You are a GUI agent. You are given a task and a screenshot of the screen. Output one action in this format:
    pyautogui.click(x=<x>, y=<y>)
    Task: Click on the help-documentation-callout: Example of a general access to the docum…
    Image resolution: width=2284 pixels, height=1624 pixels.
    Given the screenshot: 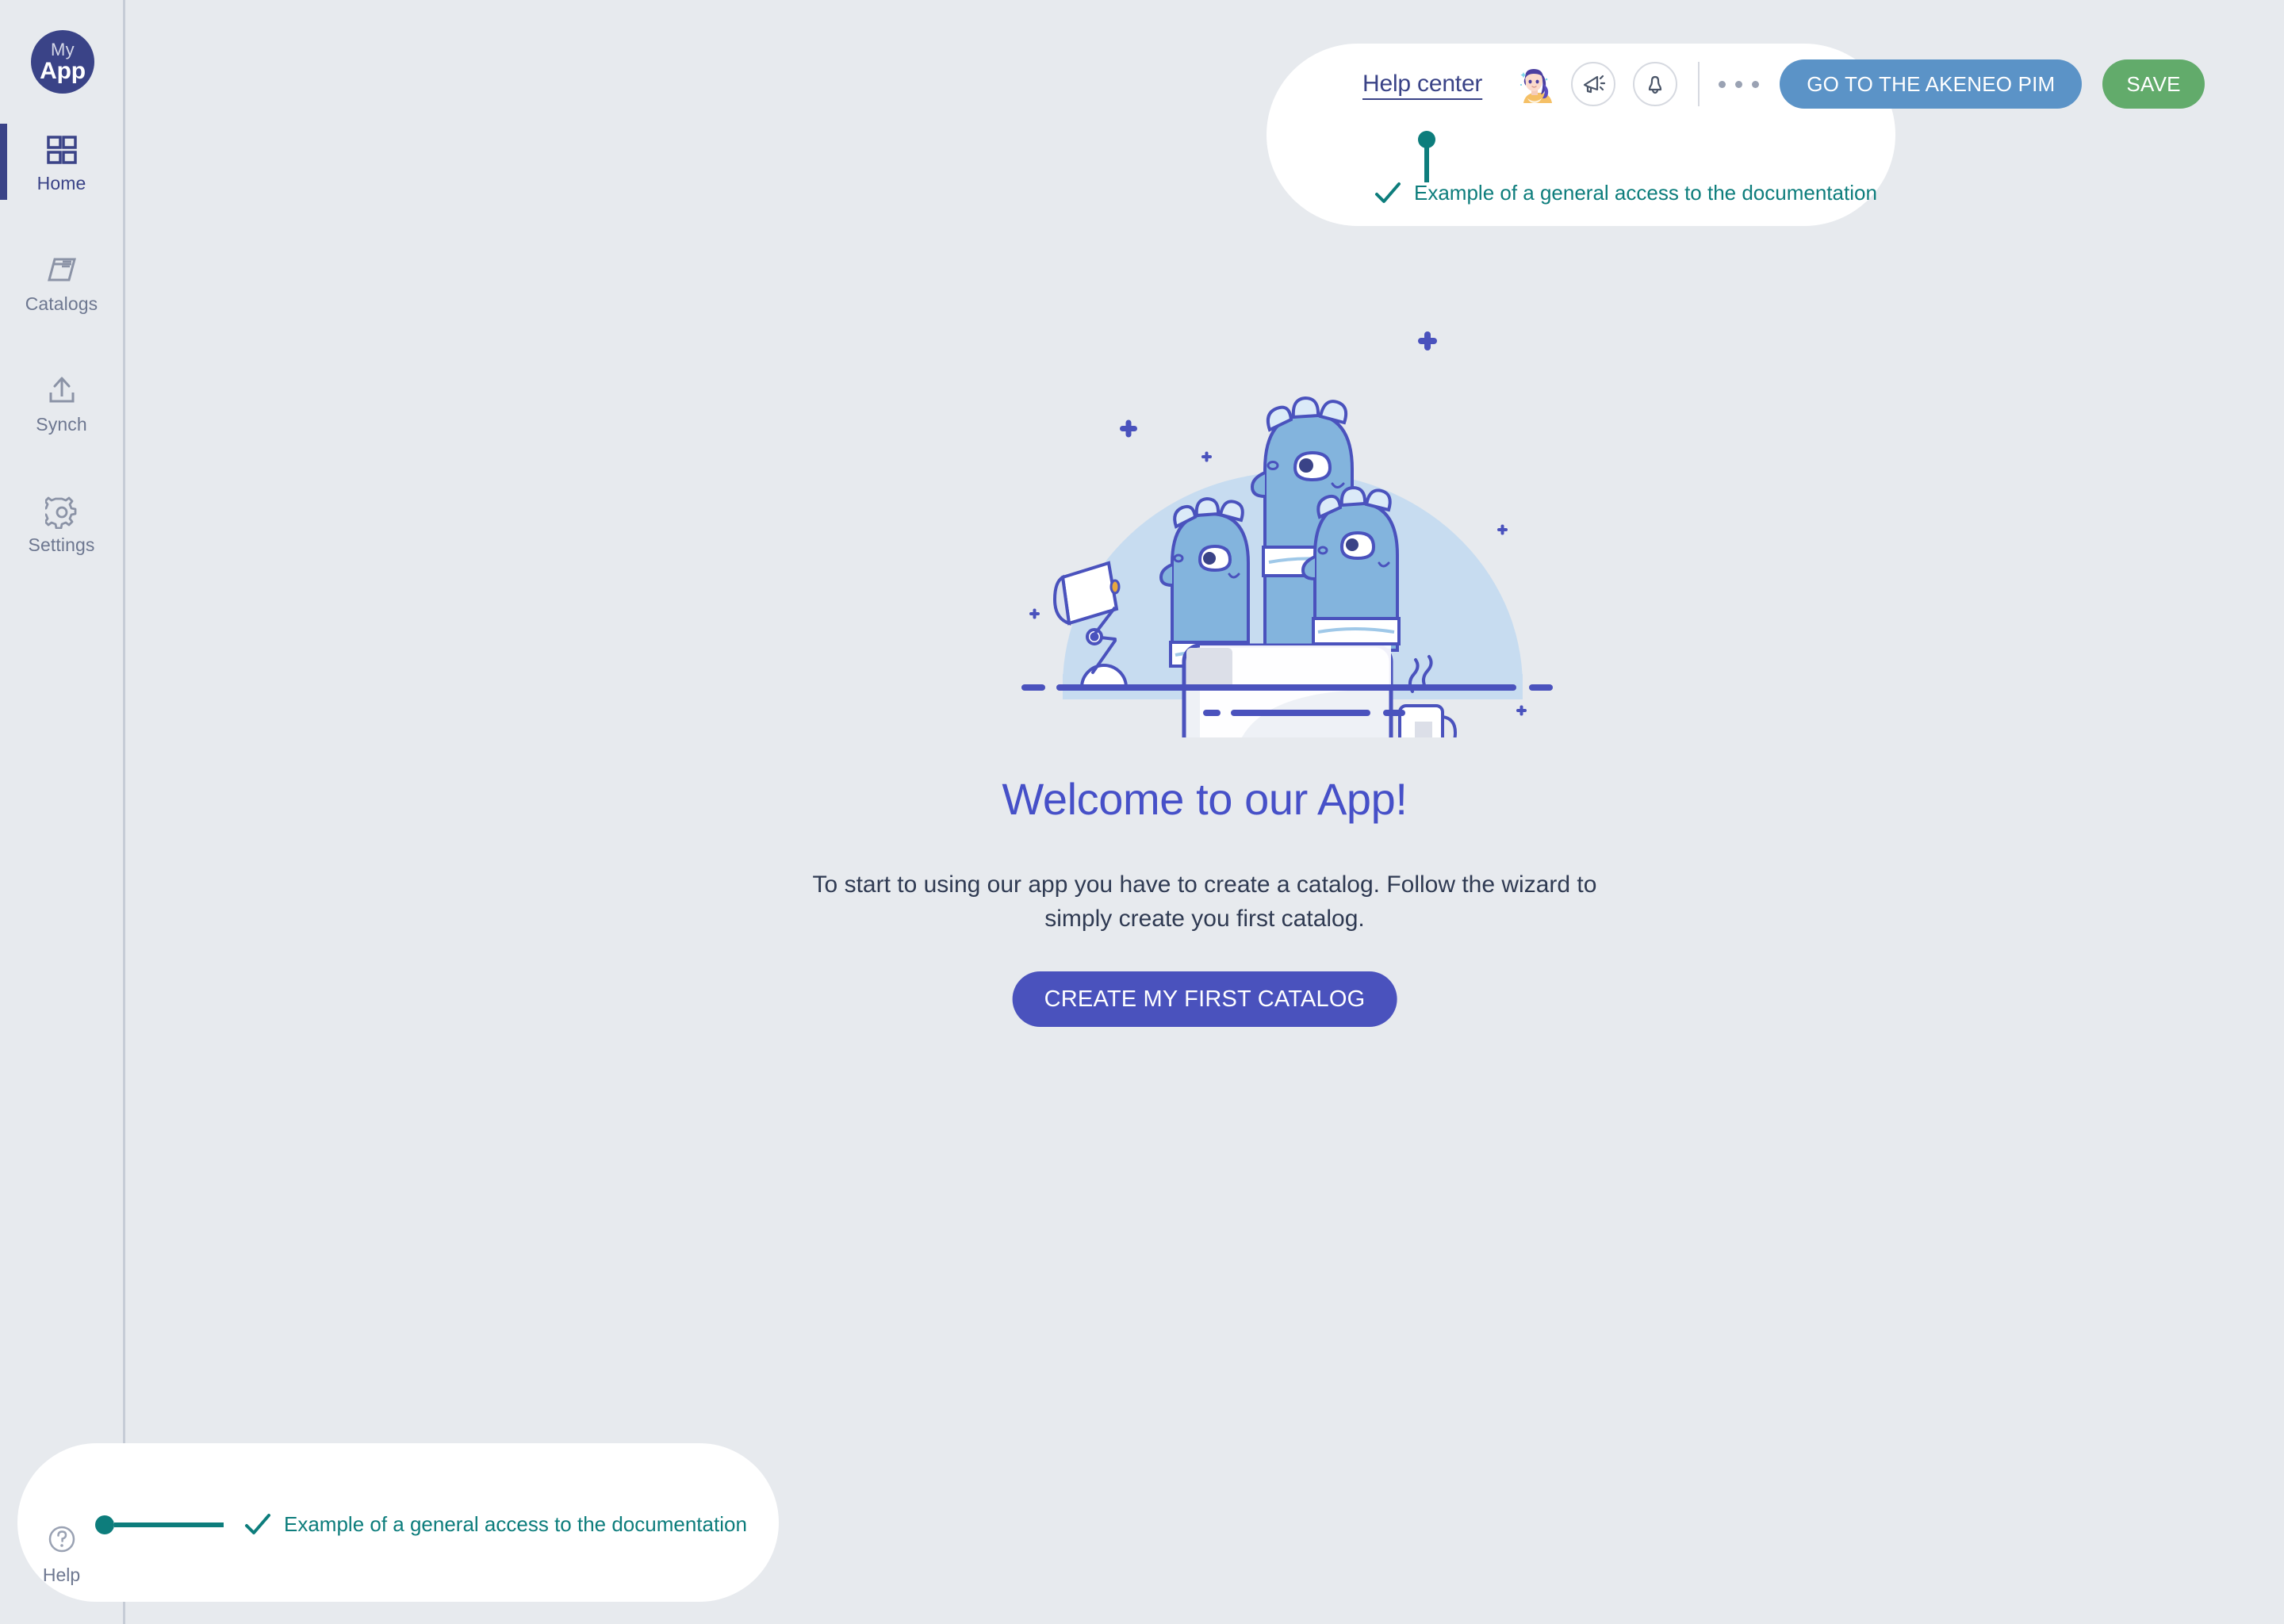 What is the action you would take?
    pyautogui.click(x=421, y=1524)
    